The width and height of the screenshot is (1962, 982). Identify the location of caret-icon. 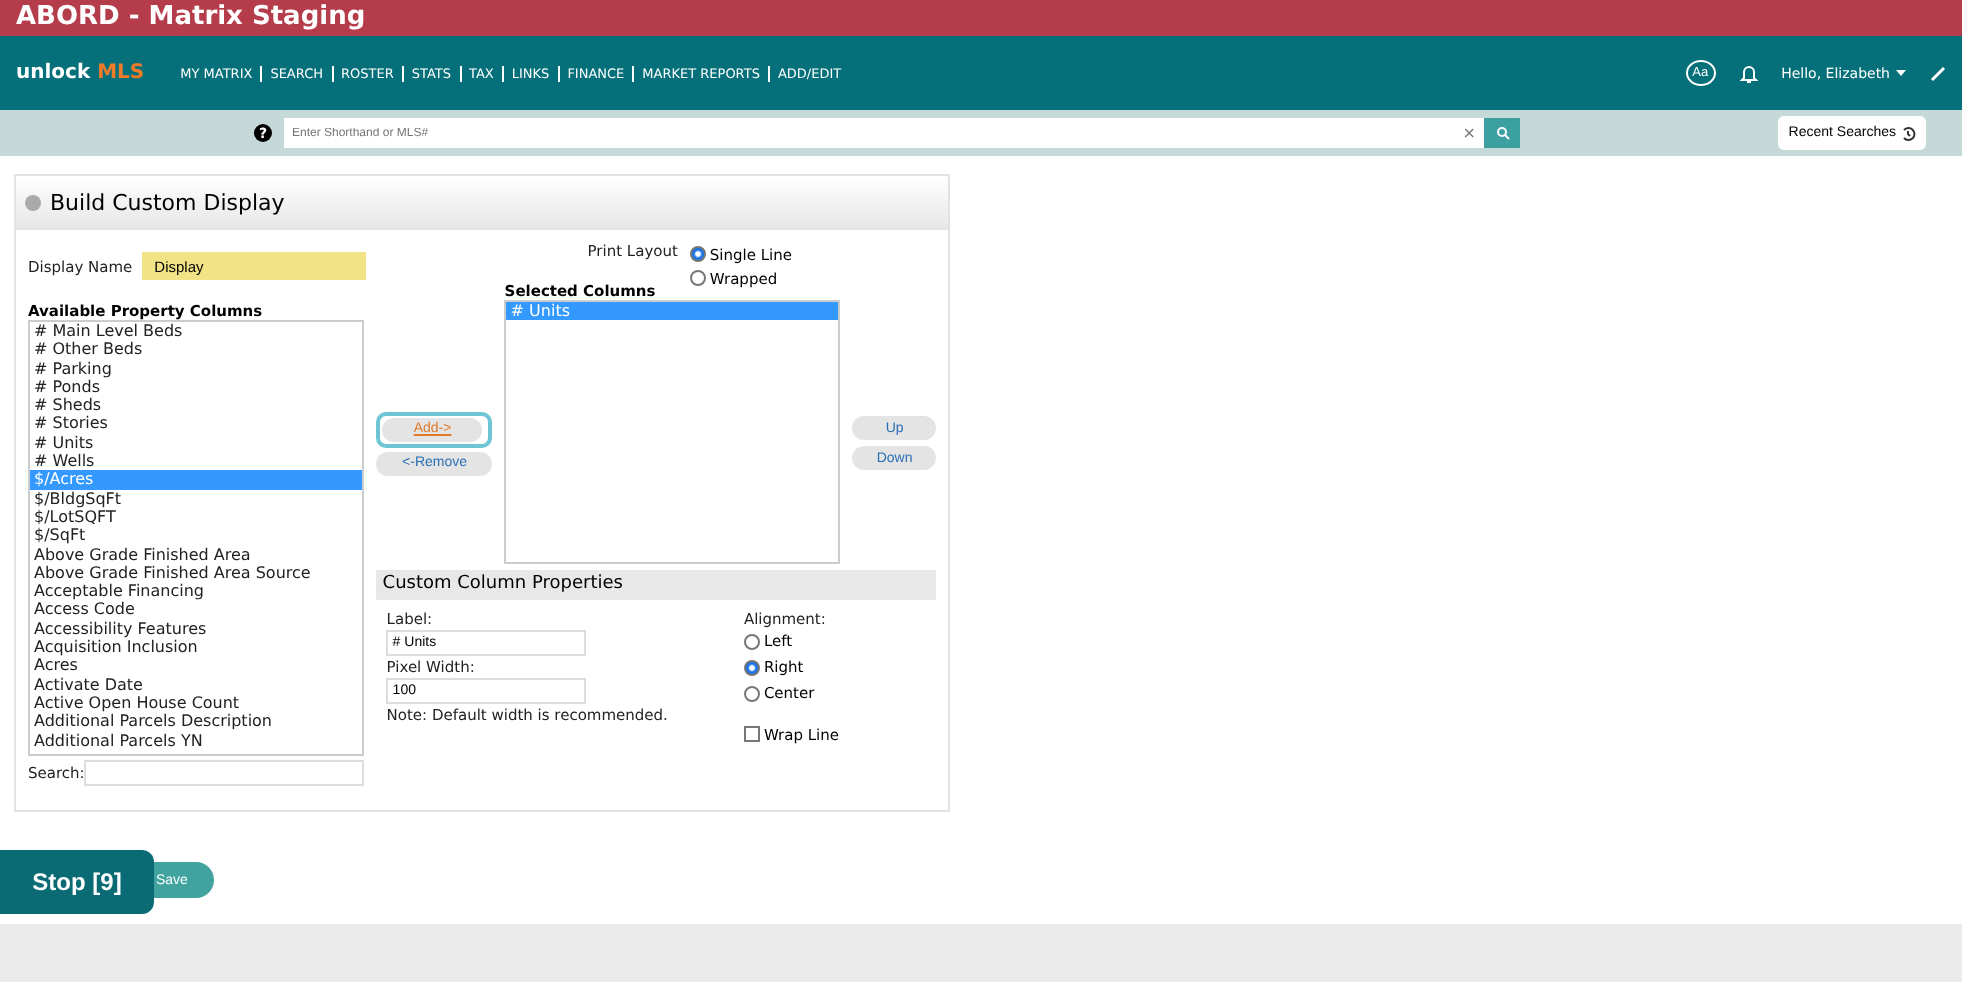
(1901, 73).